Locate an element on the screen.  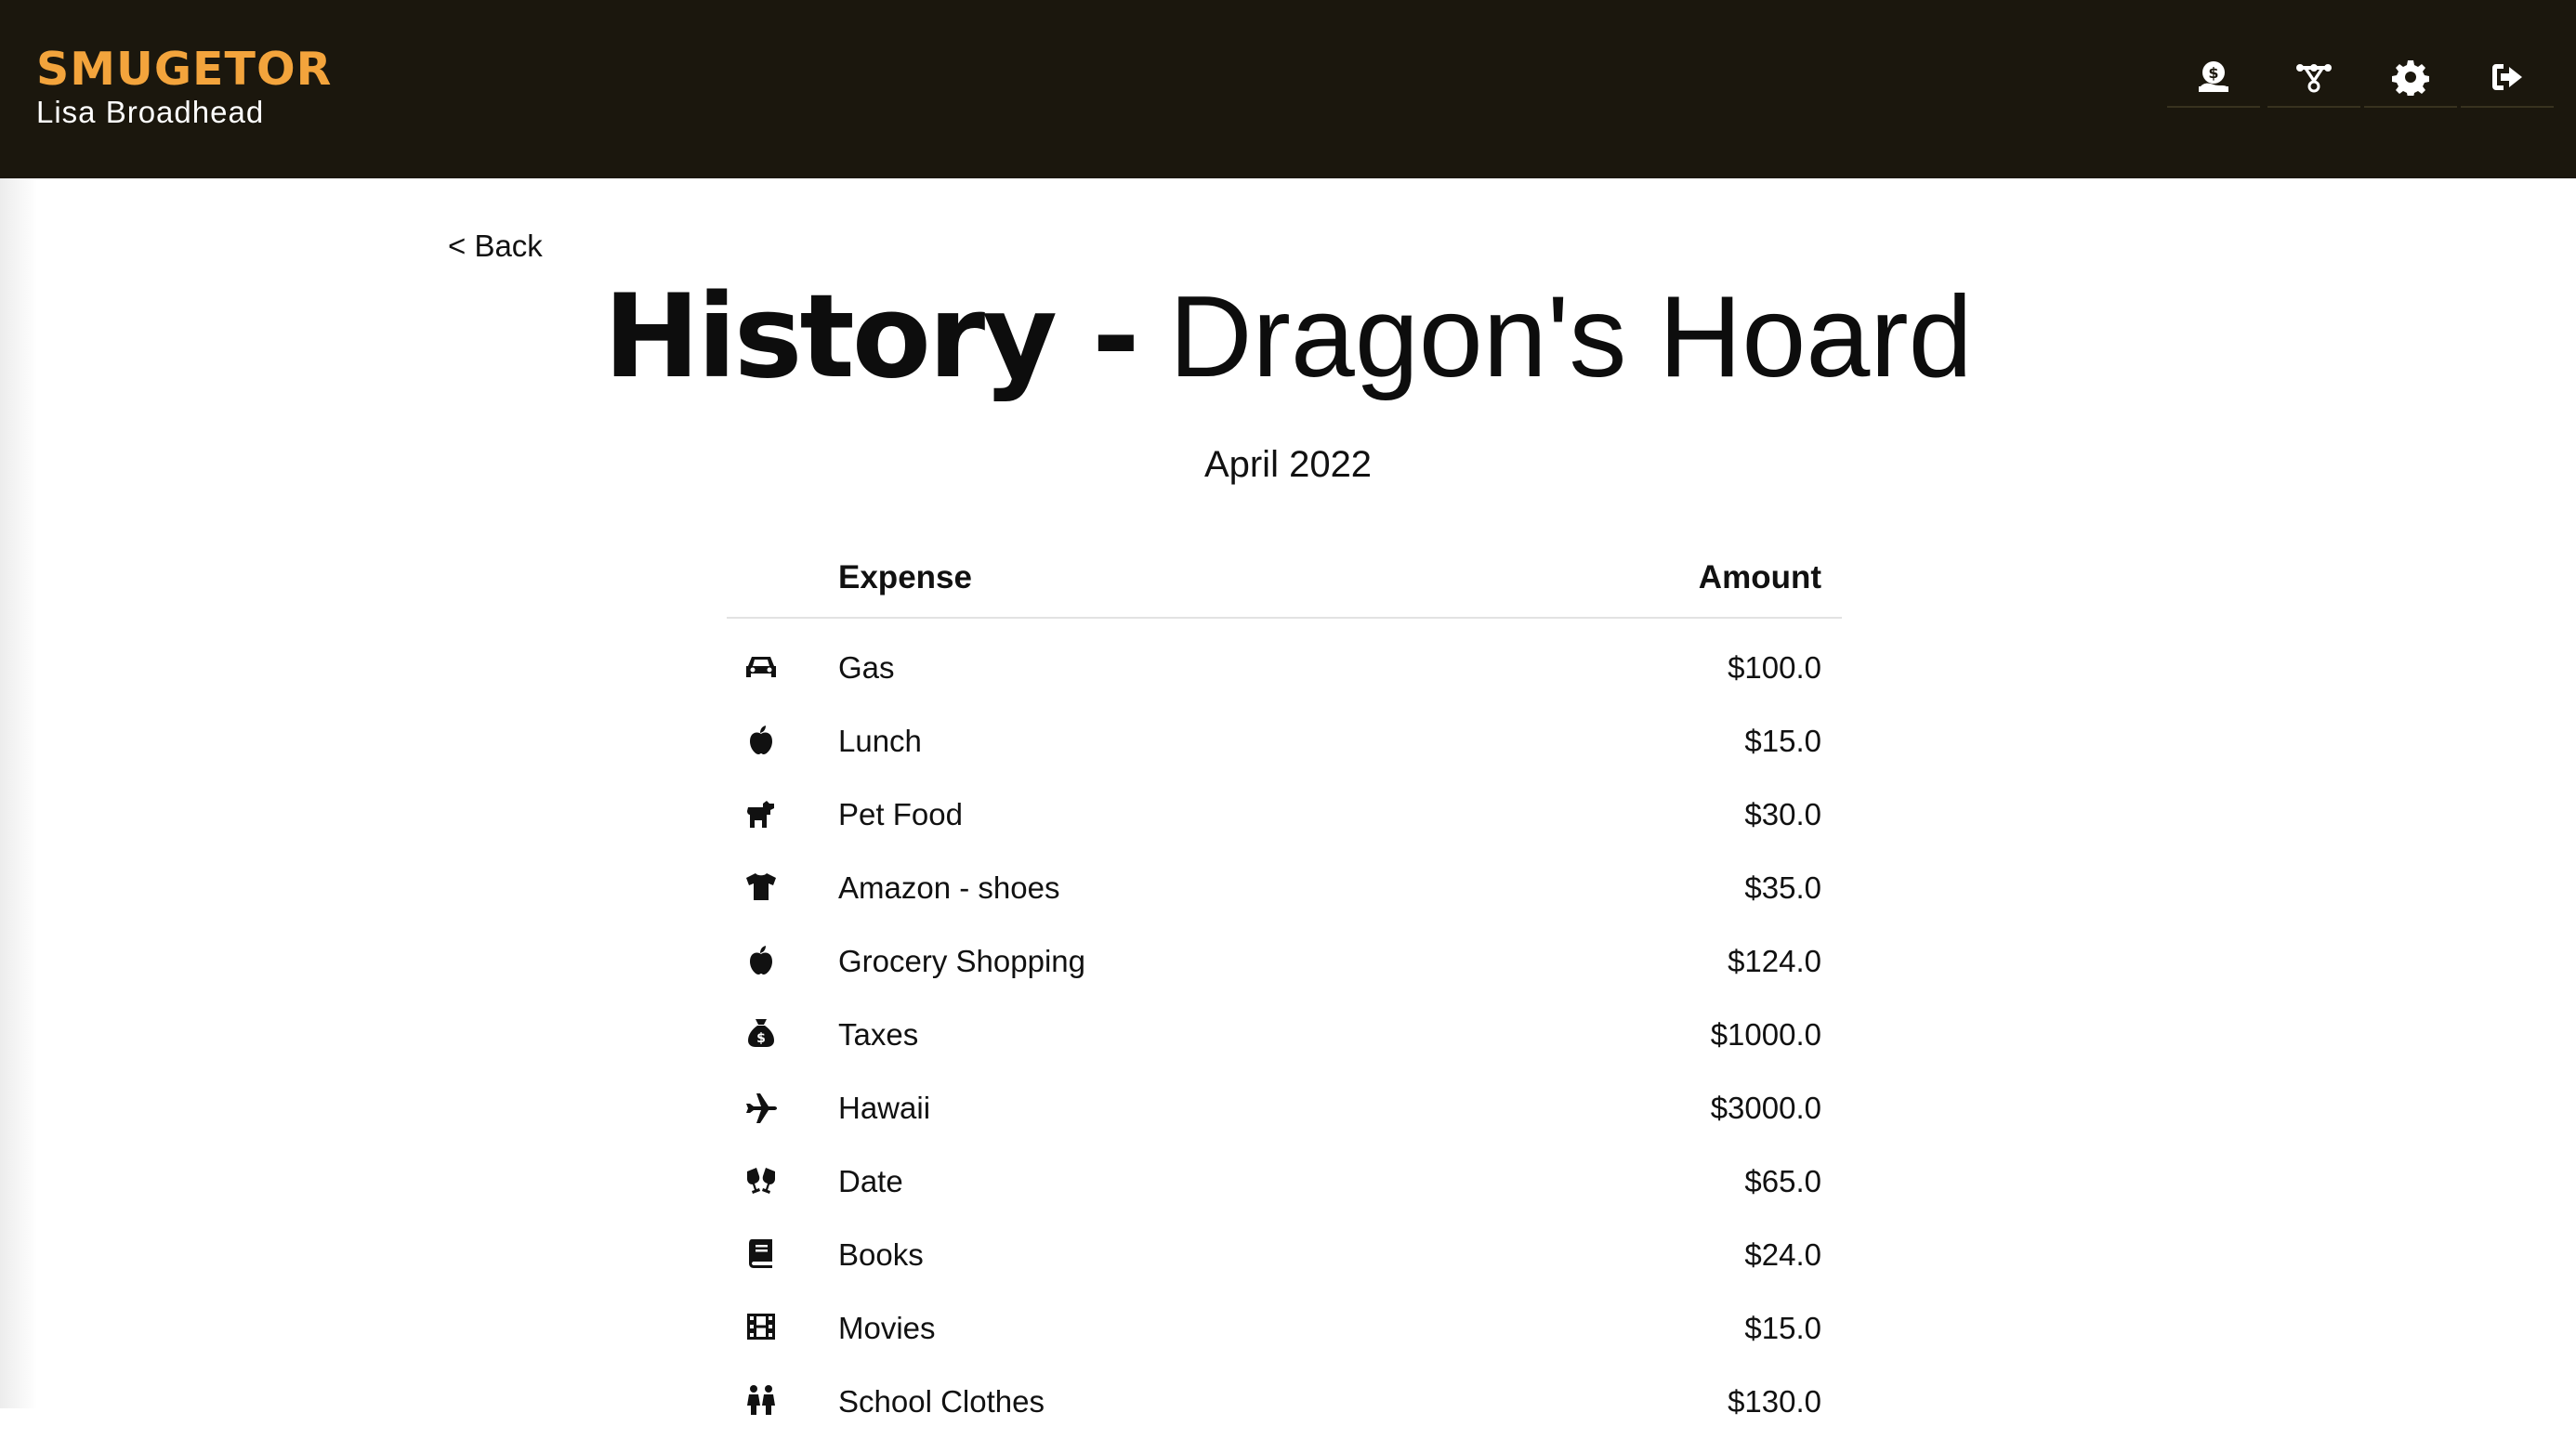
expense-name: Lunch is located at coordinates (880, 741).